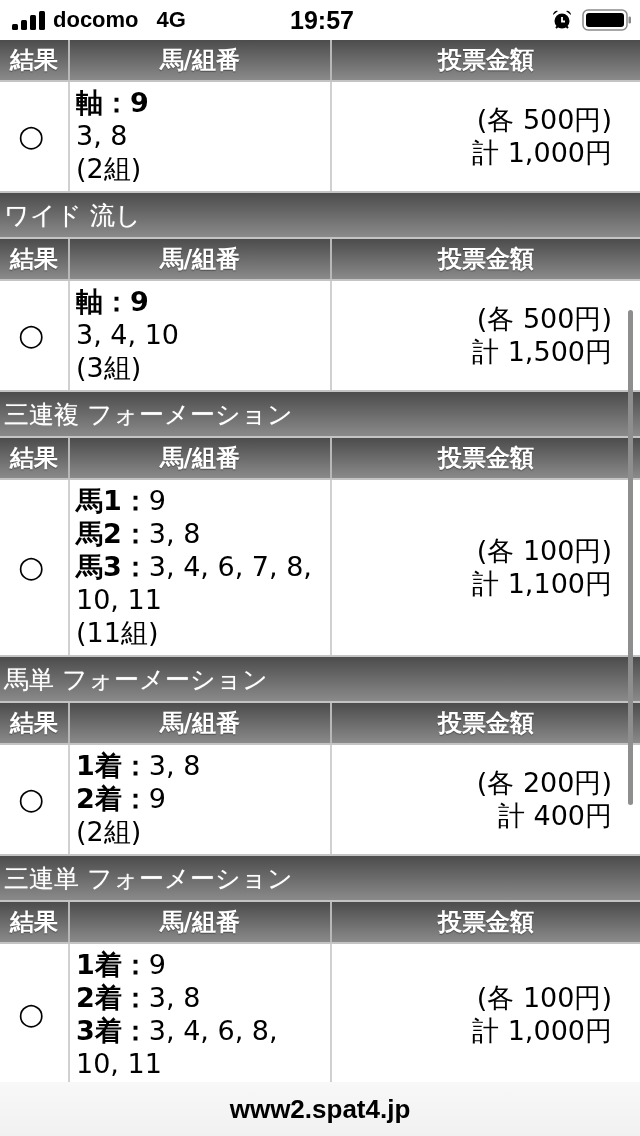 The width and height of the screenshot is (640, 1136). What do you see at coordinates (96, 20) in the screenshot?
I see `carrier-name: docomo` at bounding box center [96, 20].